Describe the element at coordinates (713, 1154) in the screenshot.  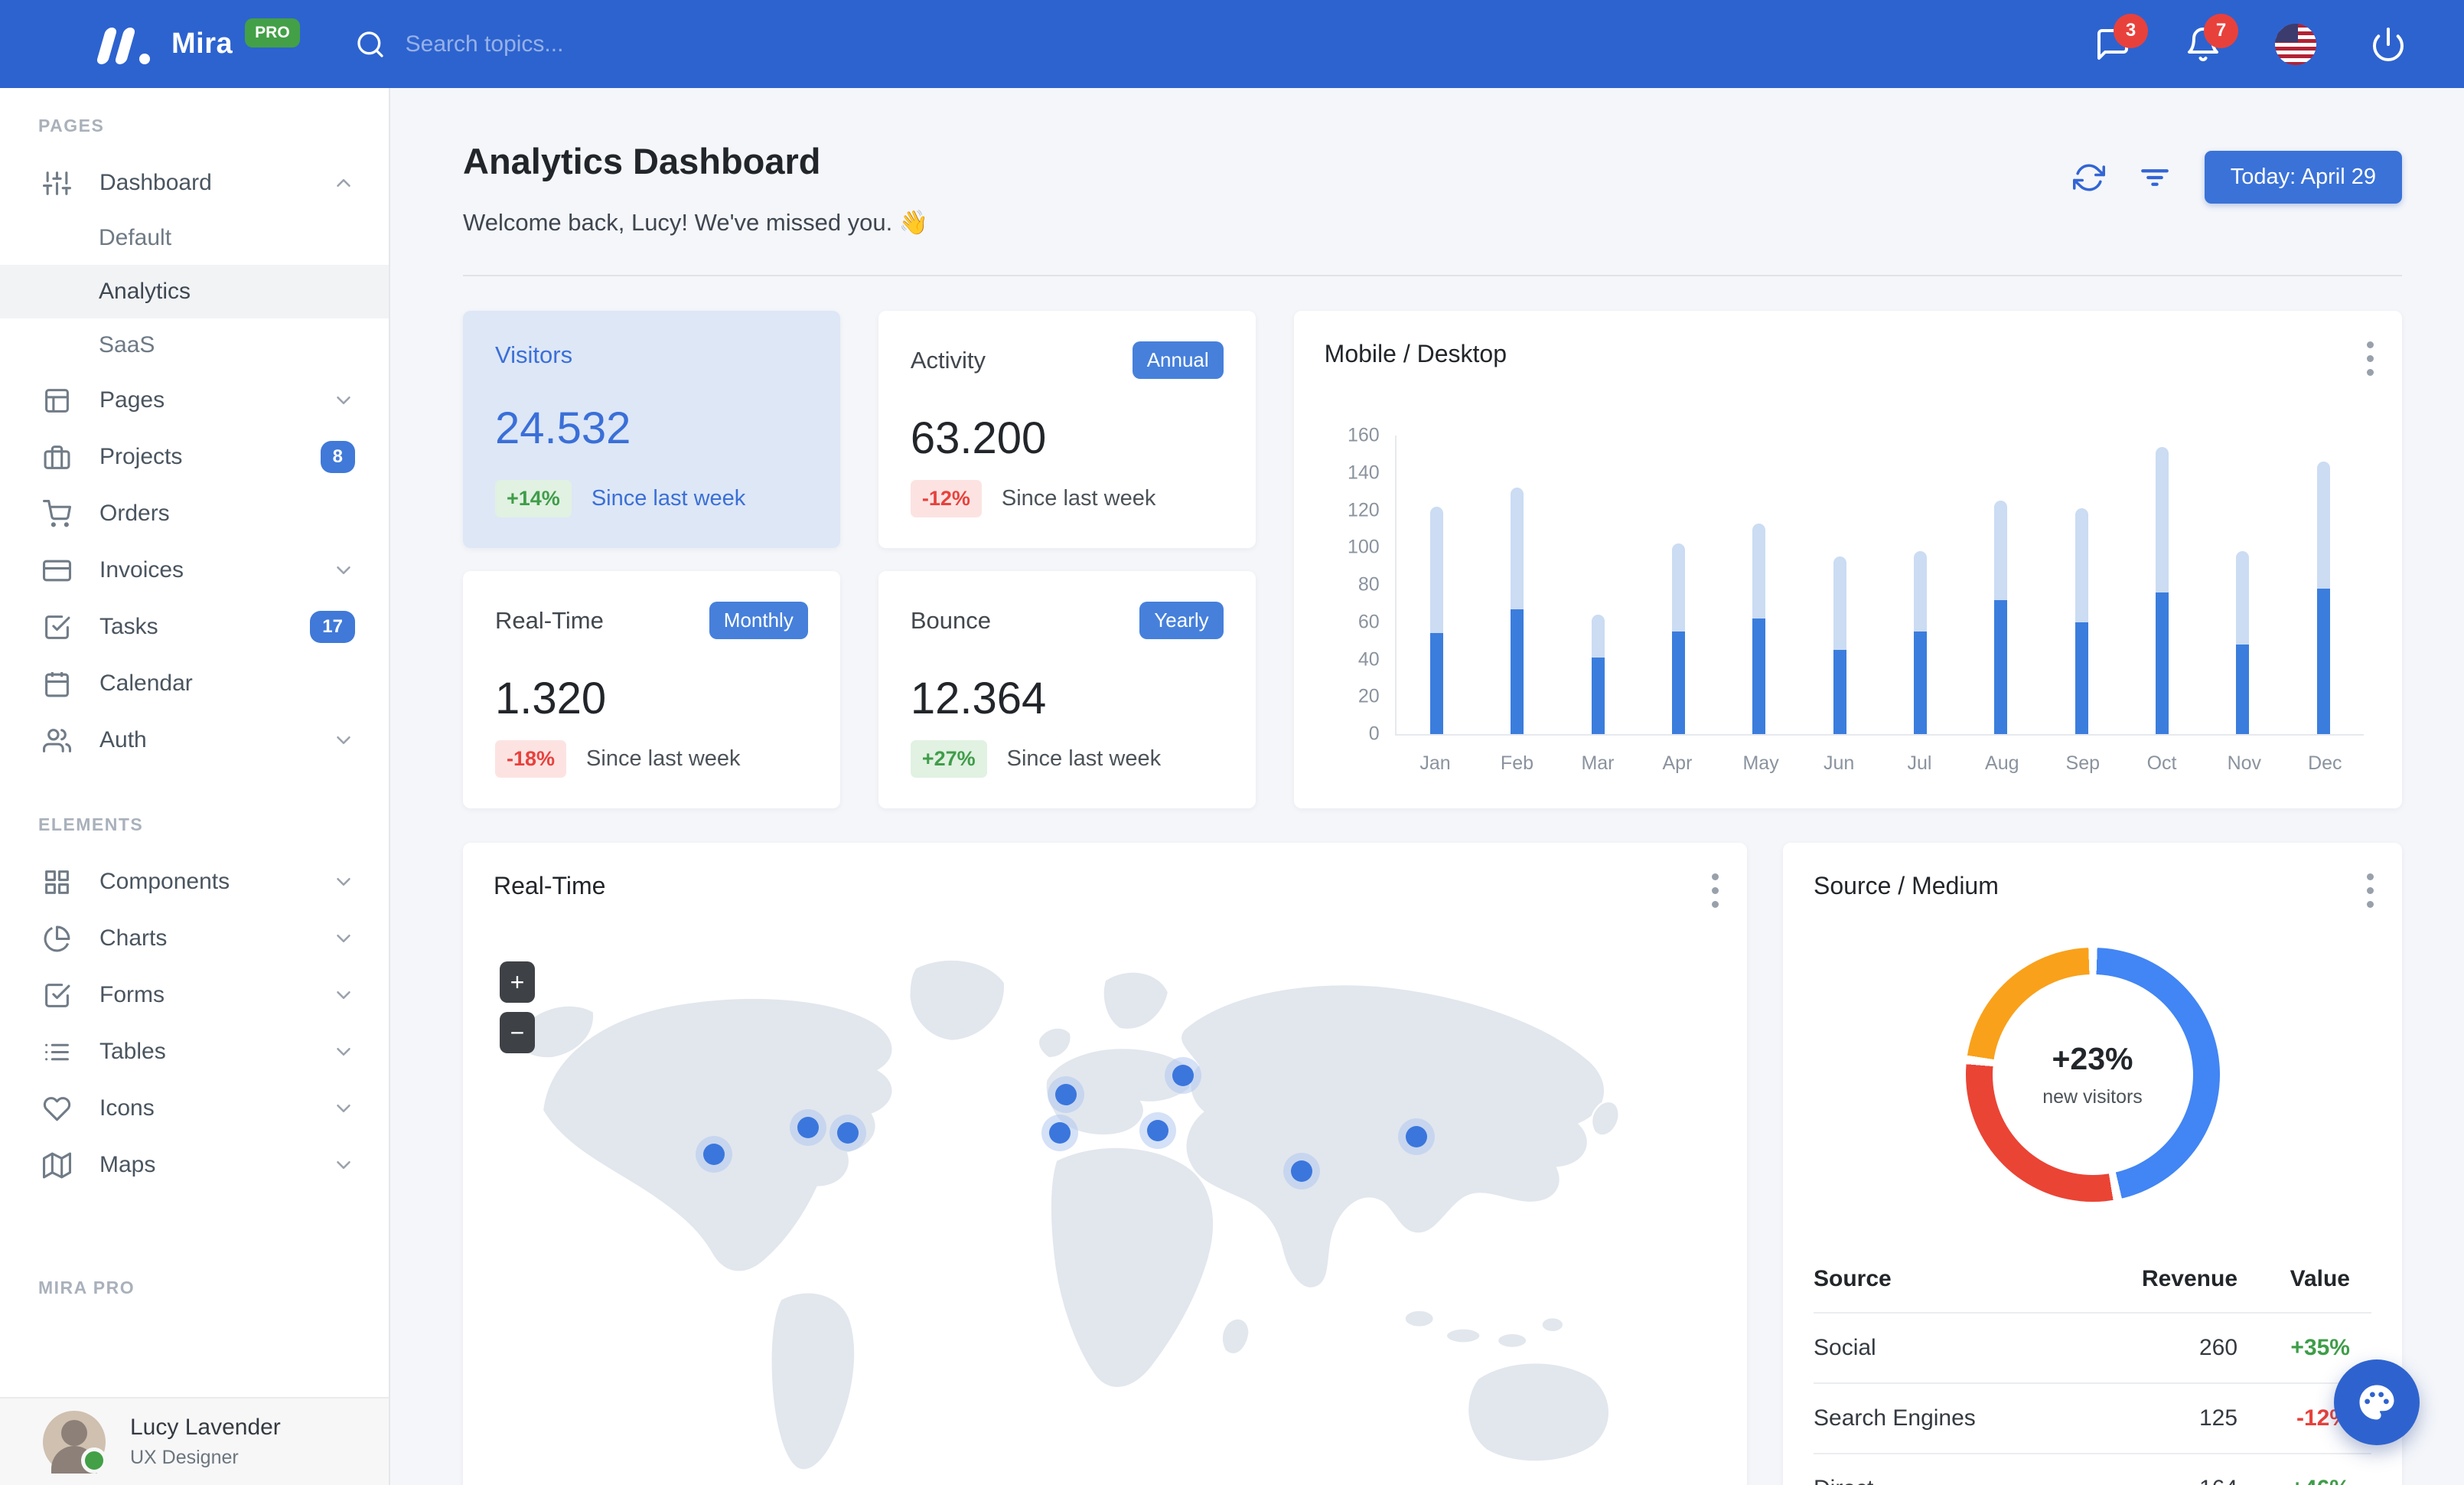
I see `map-marker-us-west` at that location.